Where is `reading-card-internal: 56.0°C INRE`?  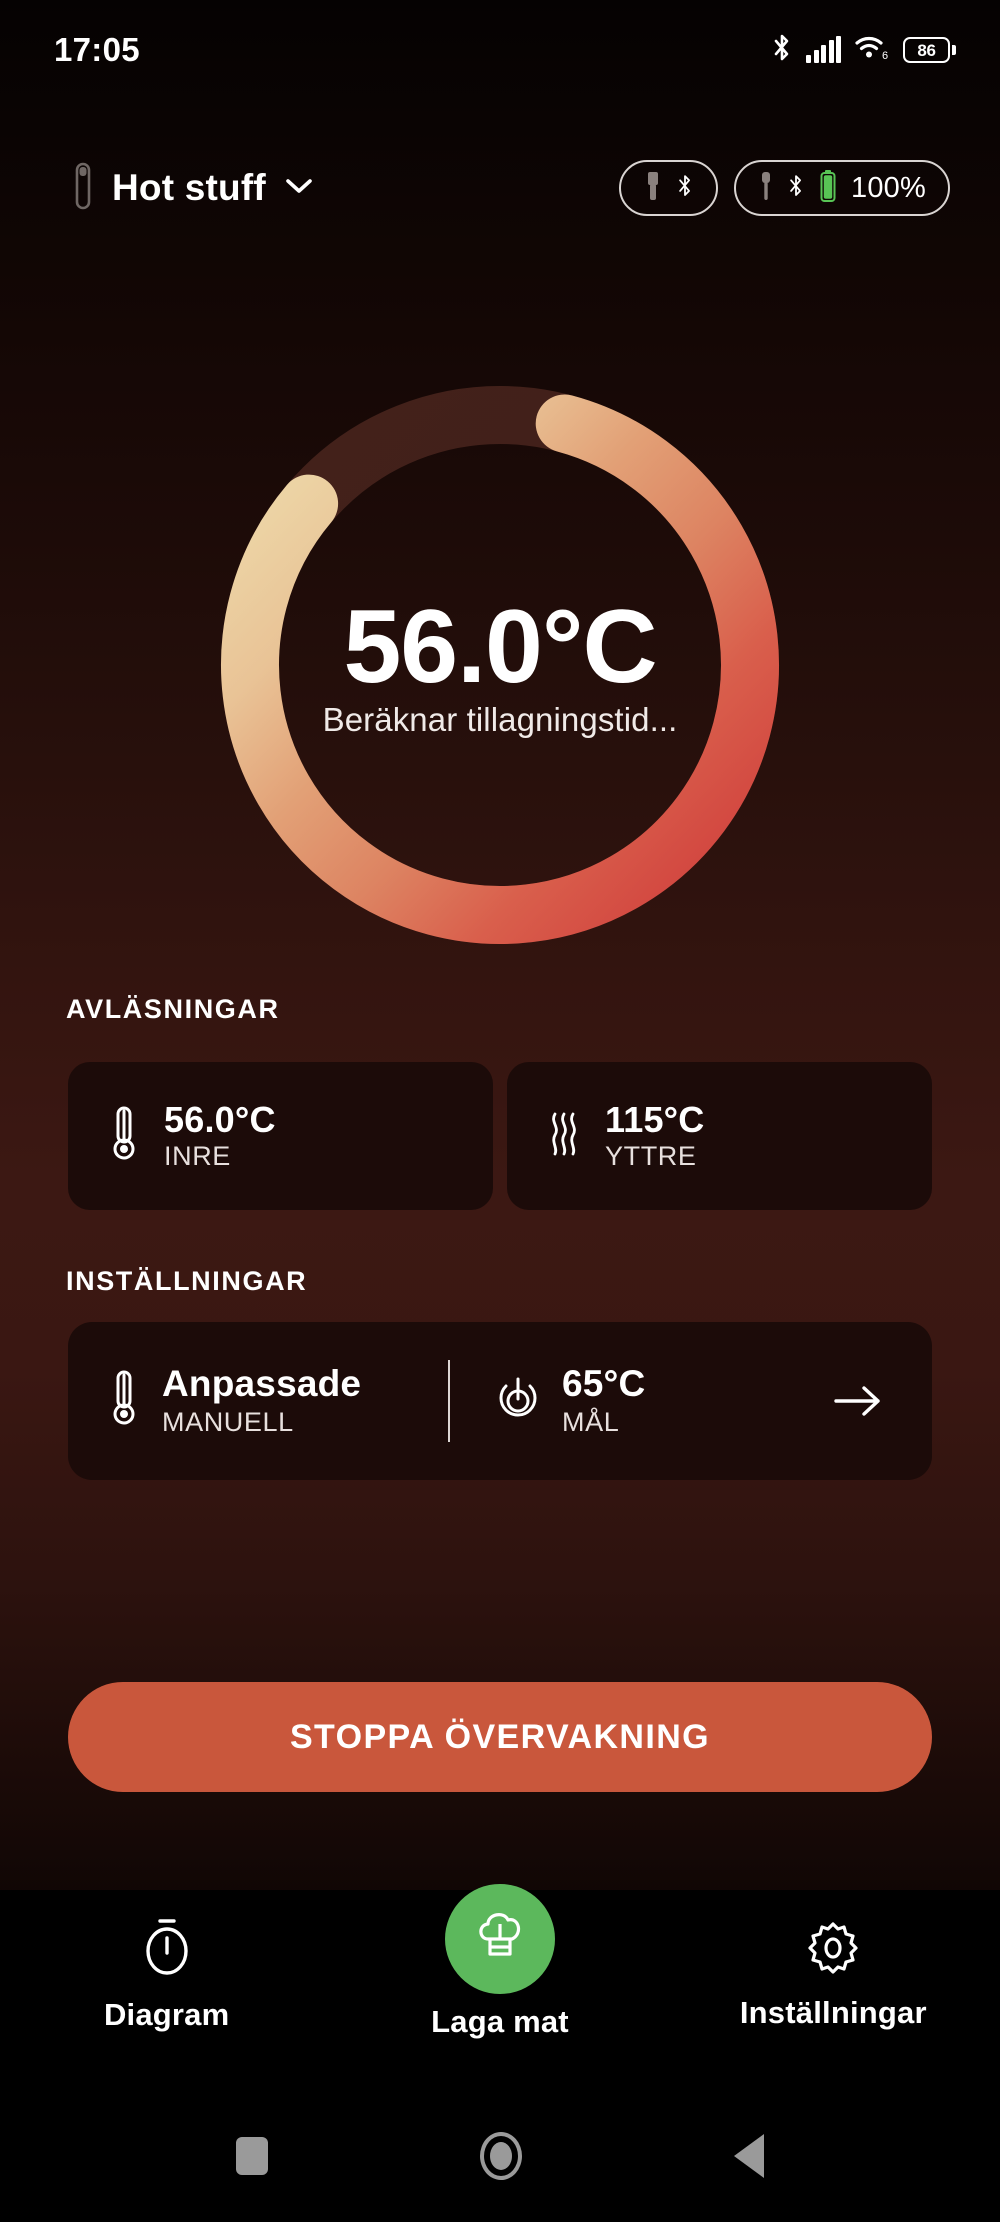
reading-card-internal: 56.0°C INRE is located at coordinates (280, 1136).